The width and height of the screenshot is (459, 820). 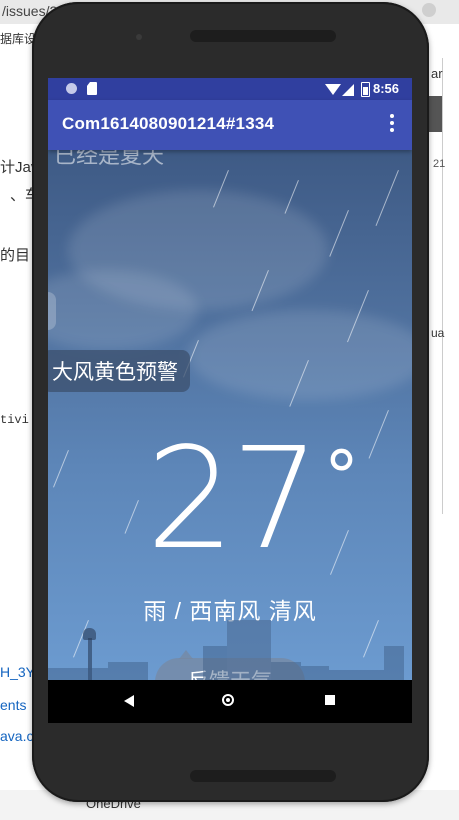 I want to click on bottom-speaker, so click(x=263, y=776).